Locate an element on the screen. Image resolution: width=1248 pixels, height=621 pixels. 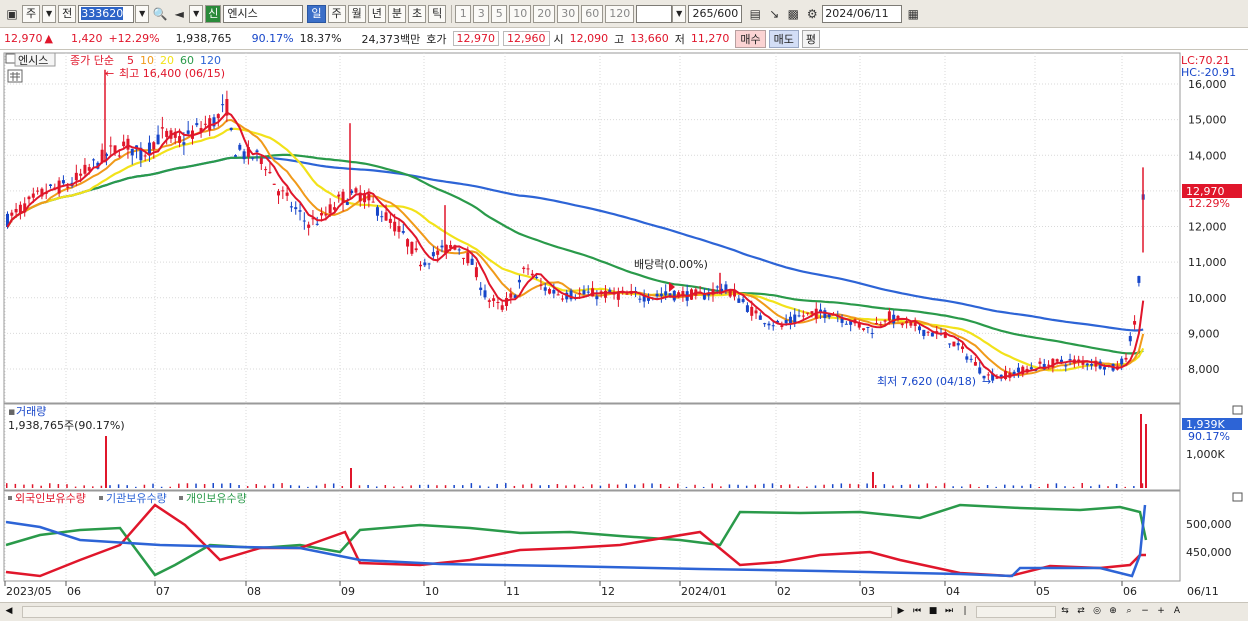
tool-b-icon: ⇄ is located at coordinates (1081, 612).